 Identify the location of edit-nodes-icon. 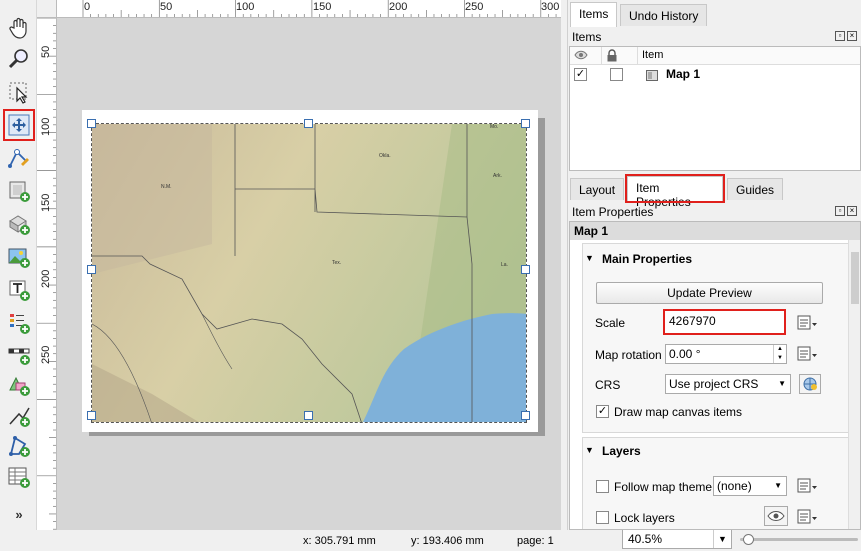
(19, 158).